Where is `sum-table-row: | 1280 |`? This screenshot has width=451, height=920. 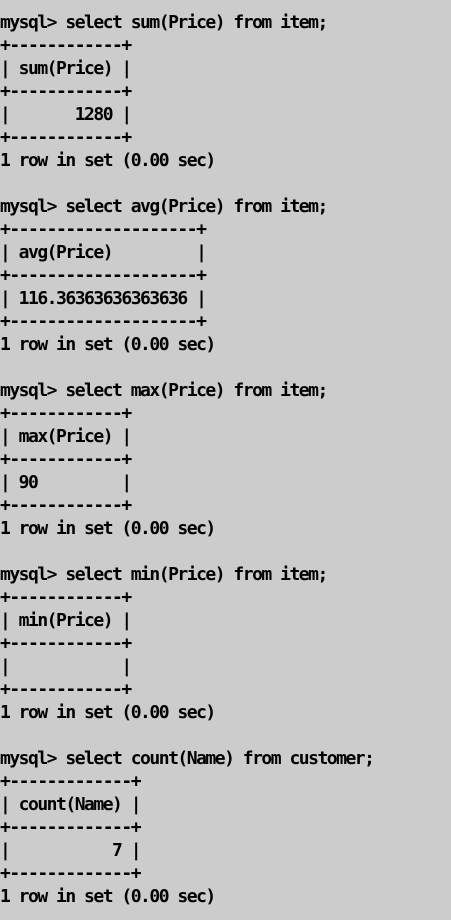
sum-table-row: | 1280 | is located at coordinates (66, 114).